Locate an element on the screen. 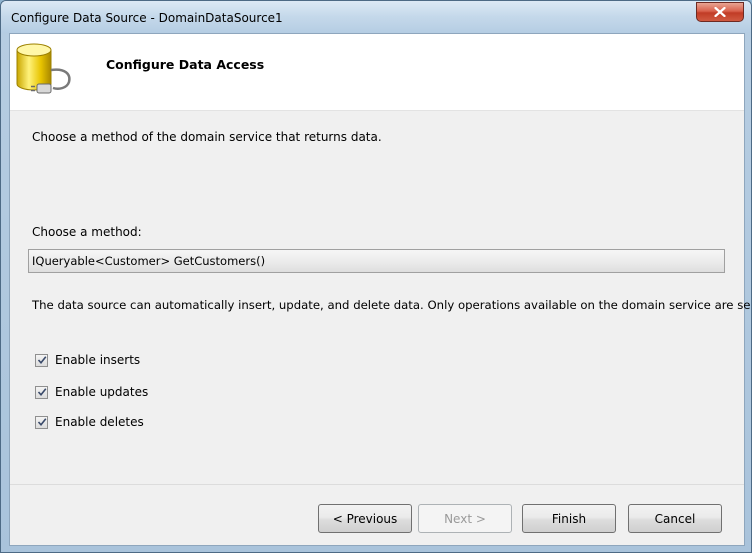 Image resolution: width=752 pixels, height=553 pixels. close-button is located at coordinates (720, 12).